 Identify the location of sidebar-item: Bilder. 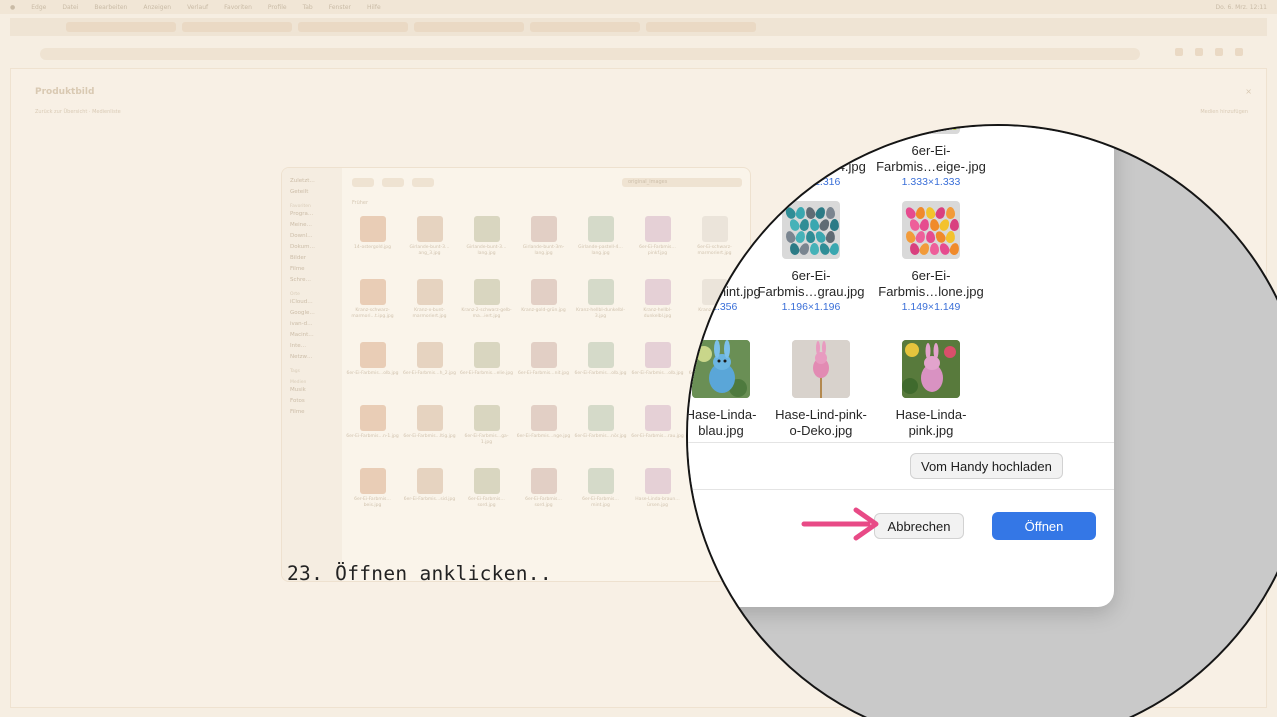
(312, 260).